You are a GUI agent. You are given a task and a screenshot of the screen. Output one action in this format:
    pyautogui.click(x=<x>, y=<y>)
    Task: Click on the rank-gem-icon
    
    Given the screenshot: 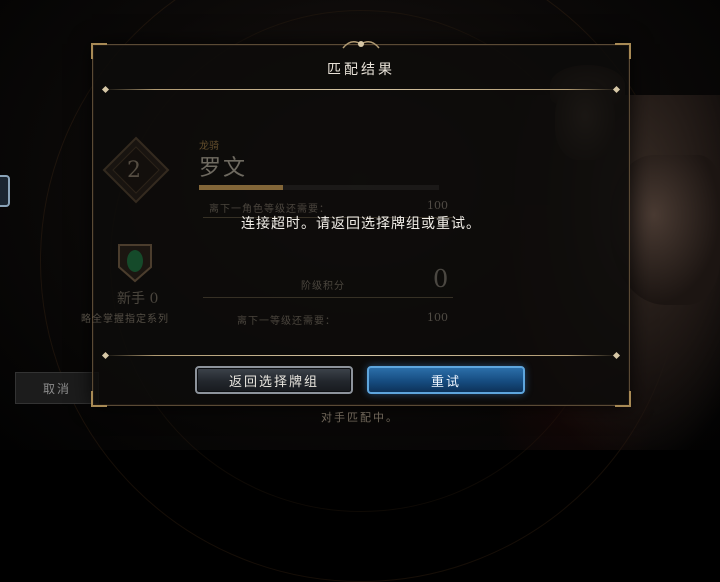 What is the action you would take?
    pyautogui.click(x=135, y=263)
    